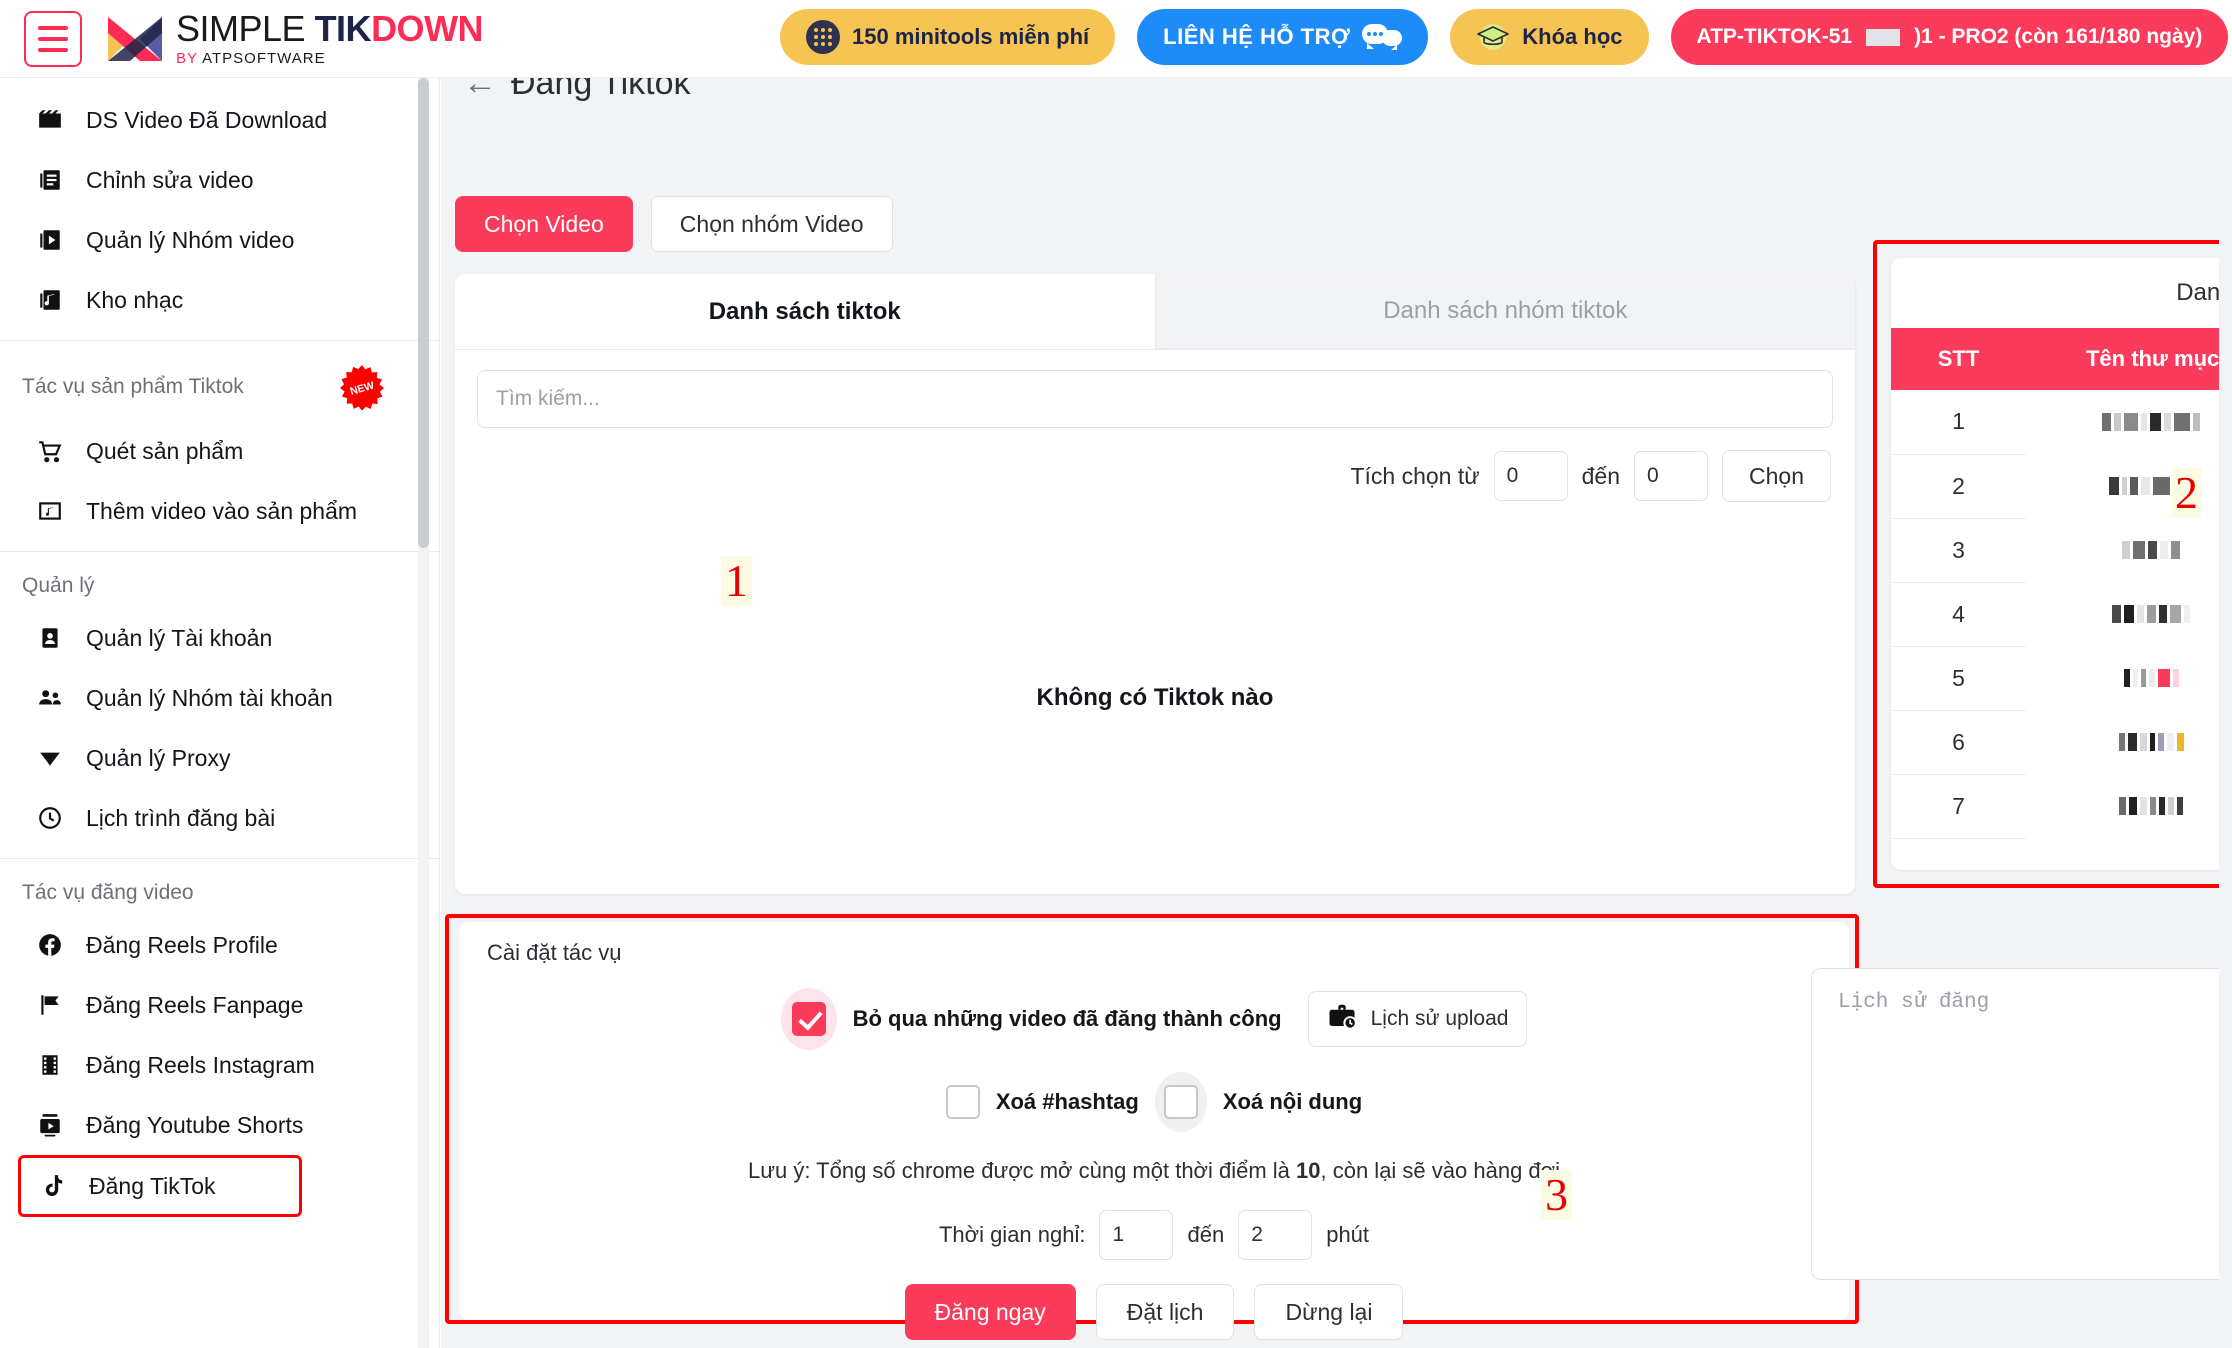 The image size is (2232, 1348). Describe the element at coordinates (1883, 37) in the screenshot. I see `license-redaction` at that location.